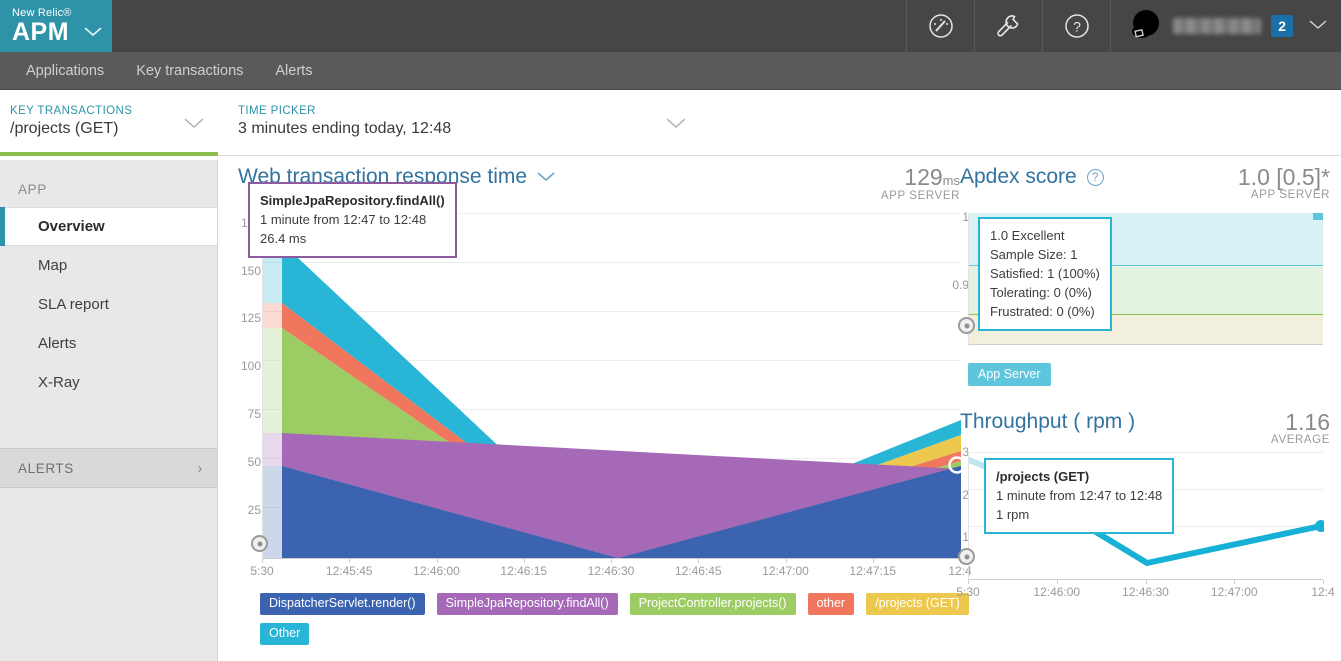  What do you see at coordinates (342, 604) in the screenshot?
I see `legend-chip: DispatcherServlet.render()` at bounding box center [342, 604].